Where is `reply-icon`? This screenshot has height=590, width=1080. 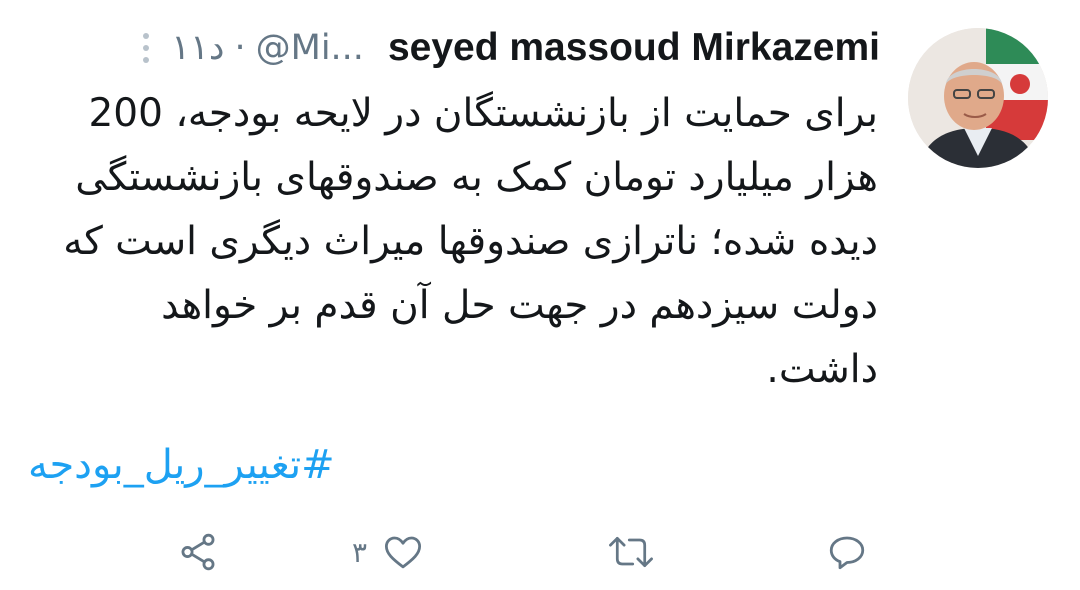 reply-icon is located at coordinates (847, 553).